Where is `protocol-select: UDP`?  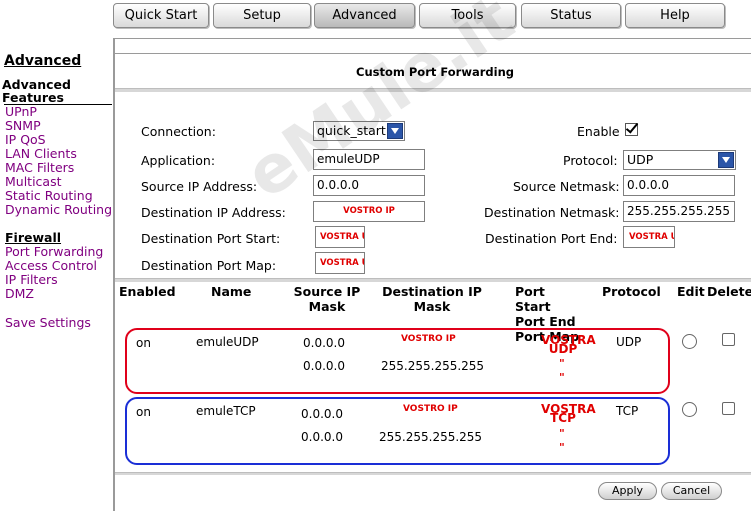 protocol-select: UDP is located at coordinates (679, 160).